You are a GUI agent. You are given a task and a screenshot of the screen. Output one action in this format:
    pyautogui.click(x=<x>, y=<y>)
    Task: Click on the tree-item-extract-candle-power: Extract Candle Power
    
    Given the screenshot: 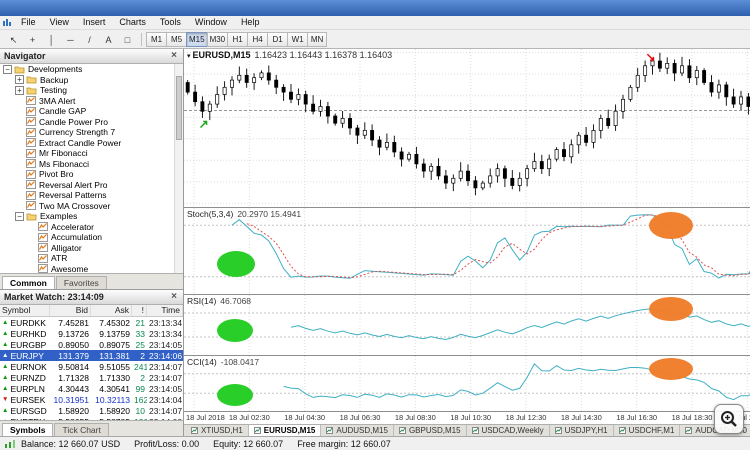 What is the action you would take?
    pyautogui.click(x=91, y=143)
    